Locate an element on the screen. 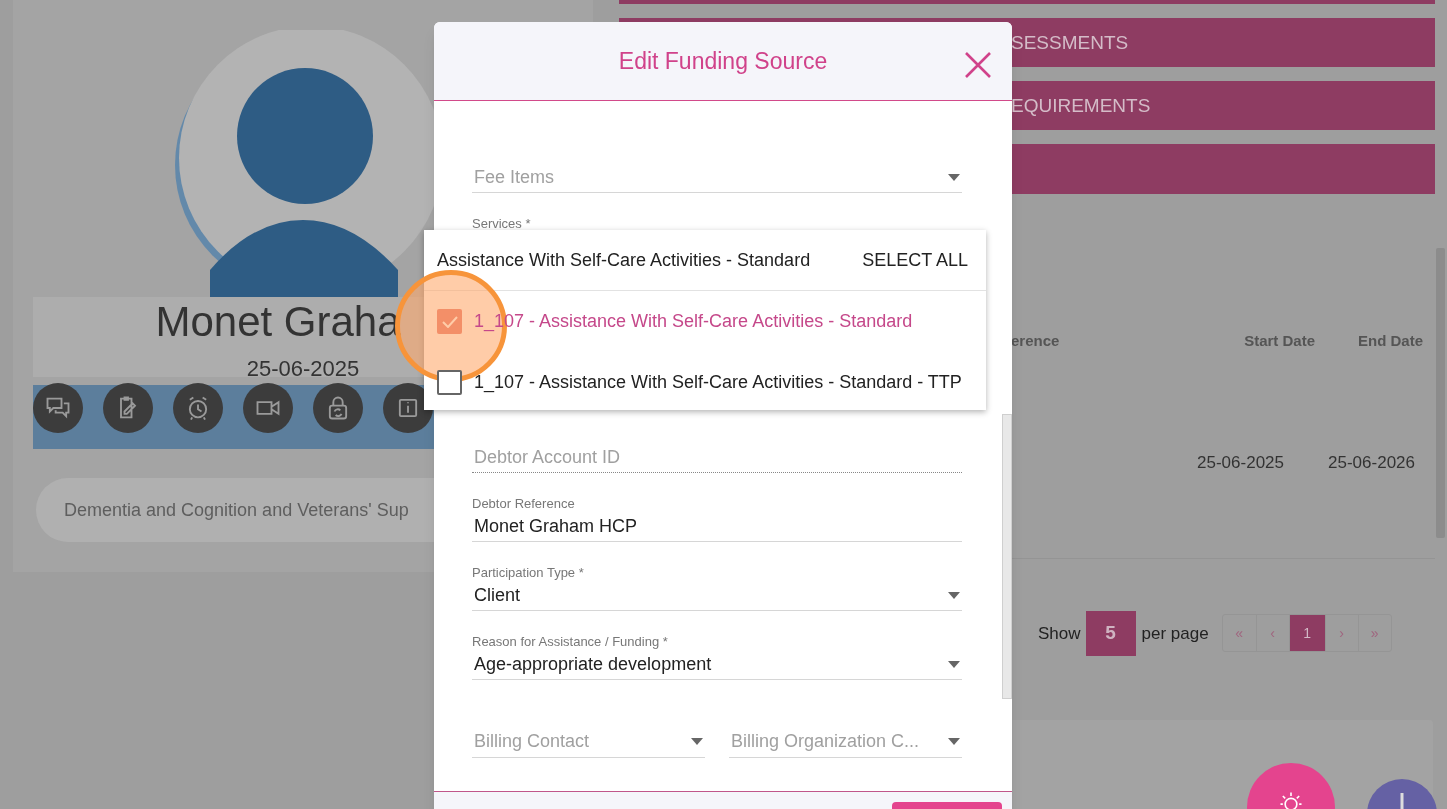 The image size is (1447, 809). field-label: Reason for Assistance / Funding * is located at coordinates (570, 641).